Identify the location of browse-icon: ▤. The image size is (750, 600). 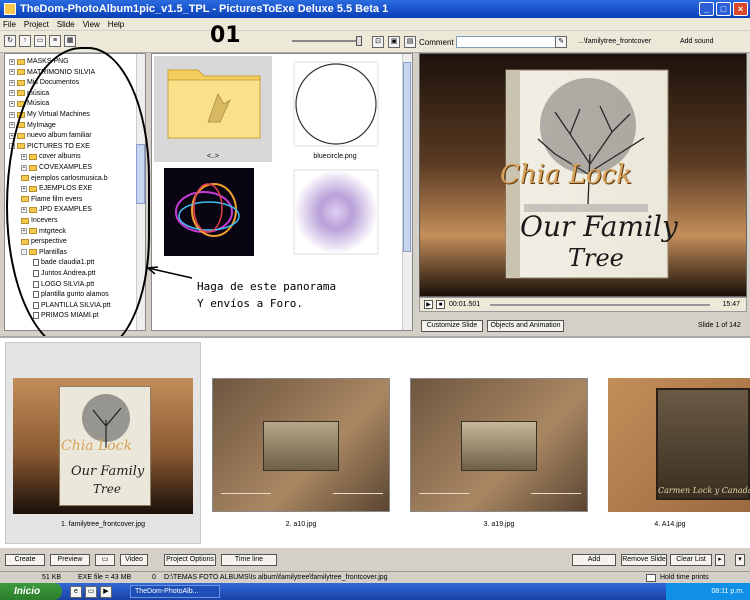
(410, 42).